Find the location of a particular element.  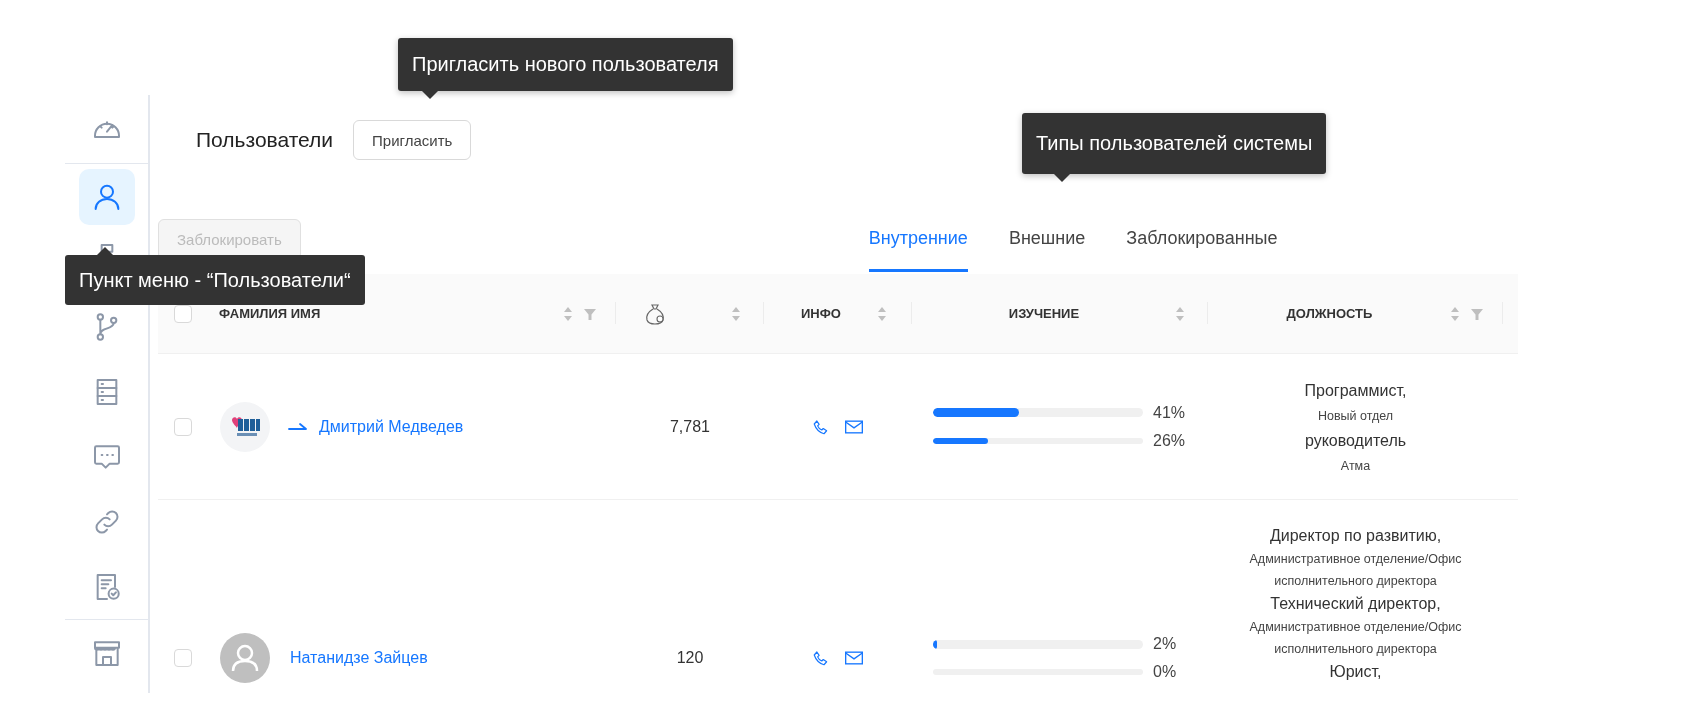

user-name-link: Натанидзе Зайцев is located at coordinates (359, 658).